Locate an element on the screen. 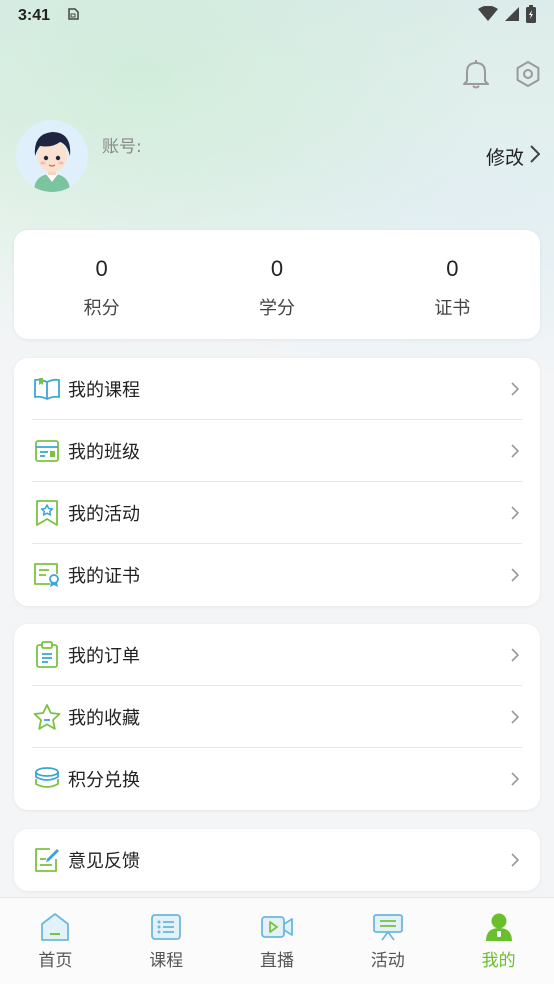 The image size is (554, 984). account-label: 账号: is located at coordinates (122, 147).